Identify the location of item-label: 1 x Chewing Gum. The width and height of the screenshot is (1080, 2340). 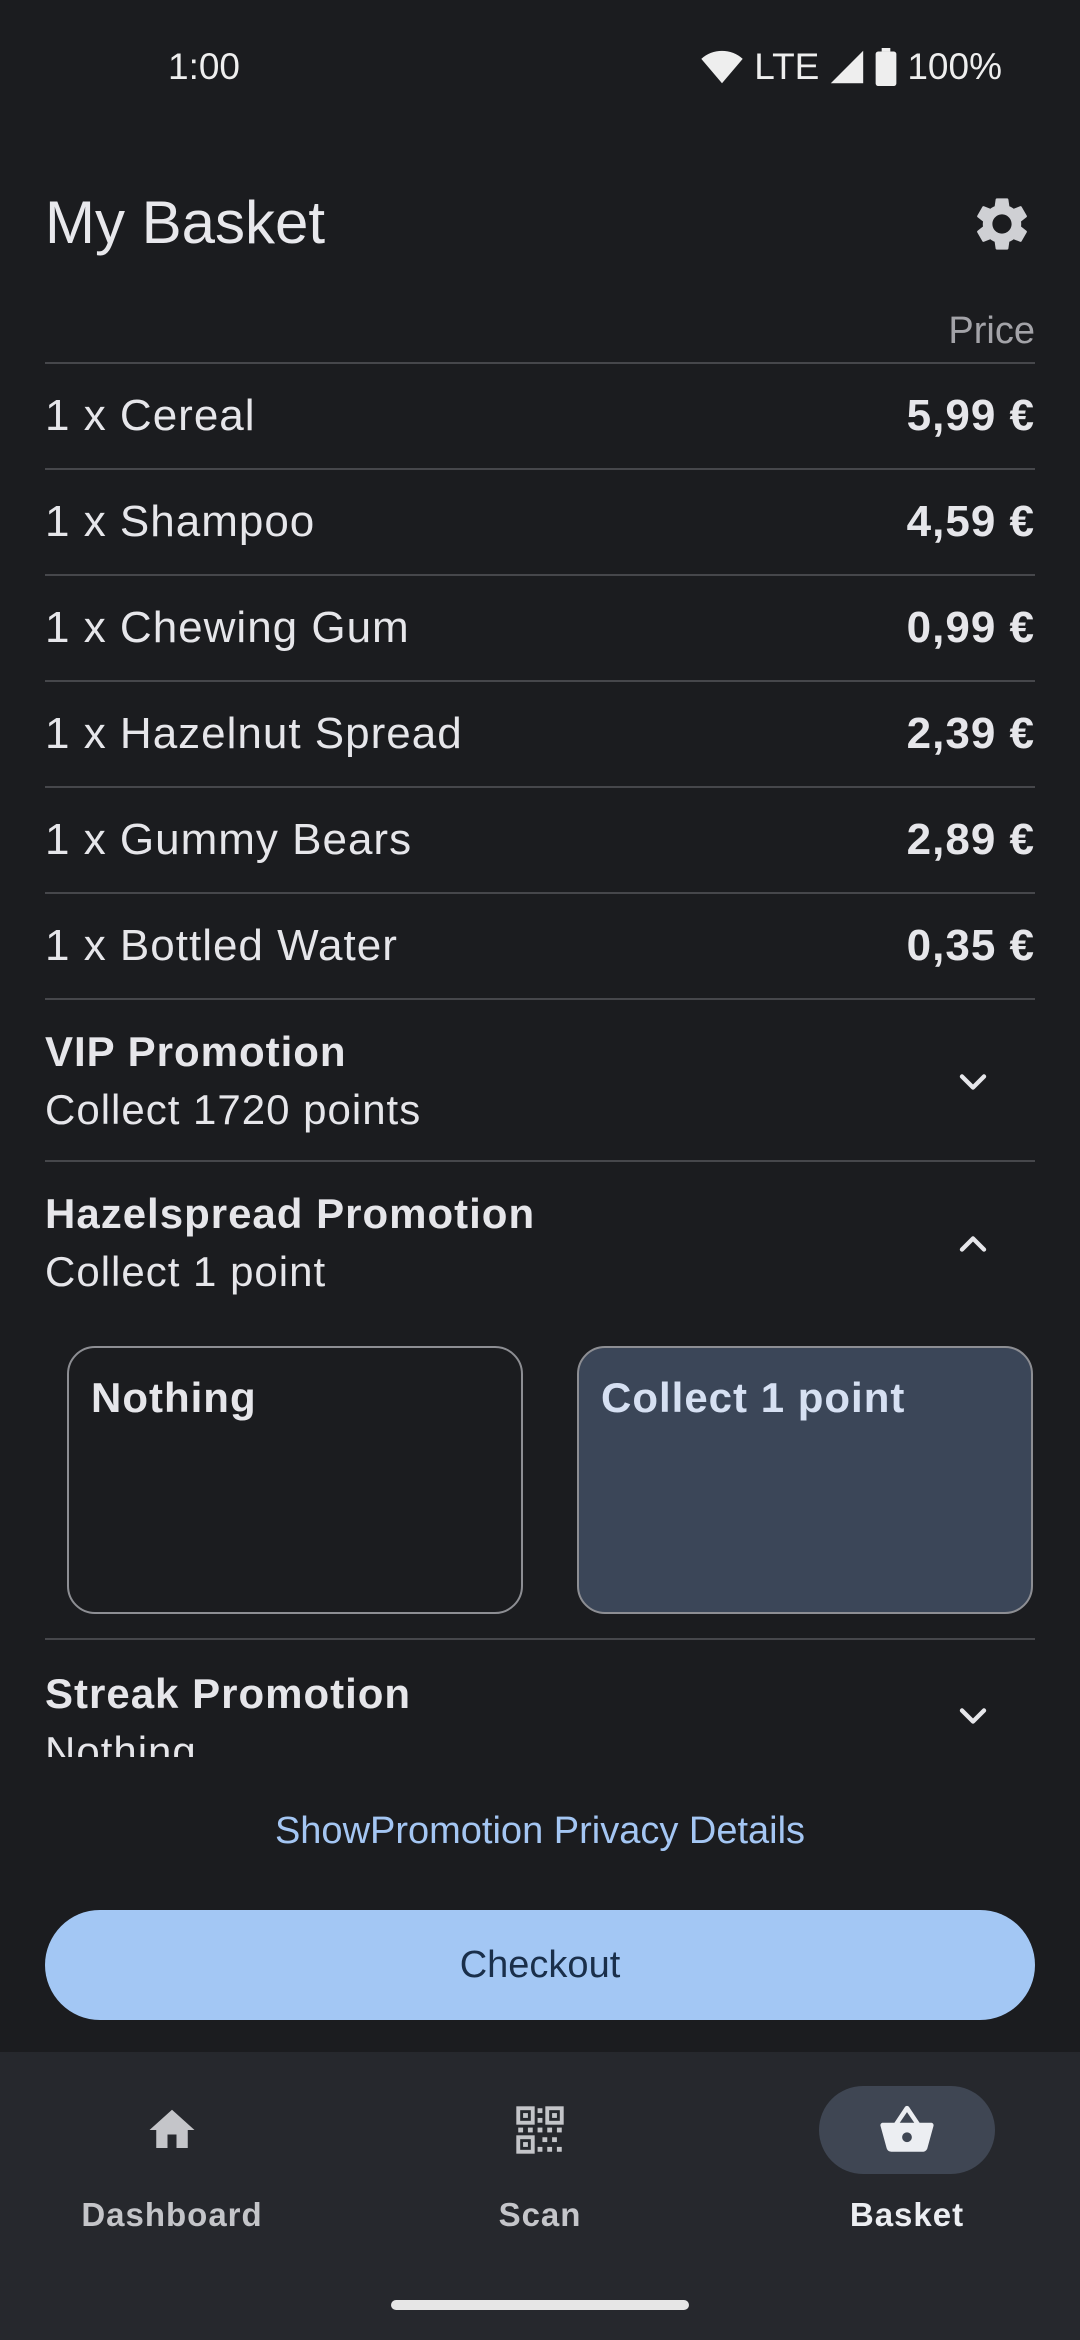
(227, 627).